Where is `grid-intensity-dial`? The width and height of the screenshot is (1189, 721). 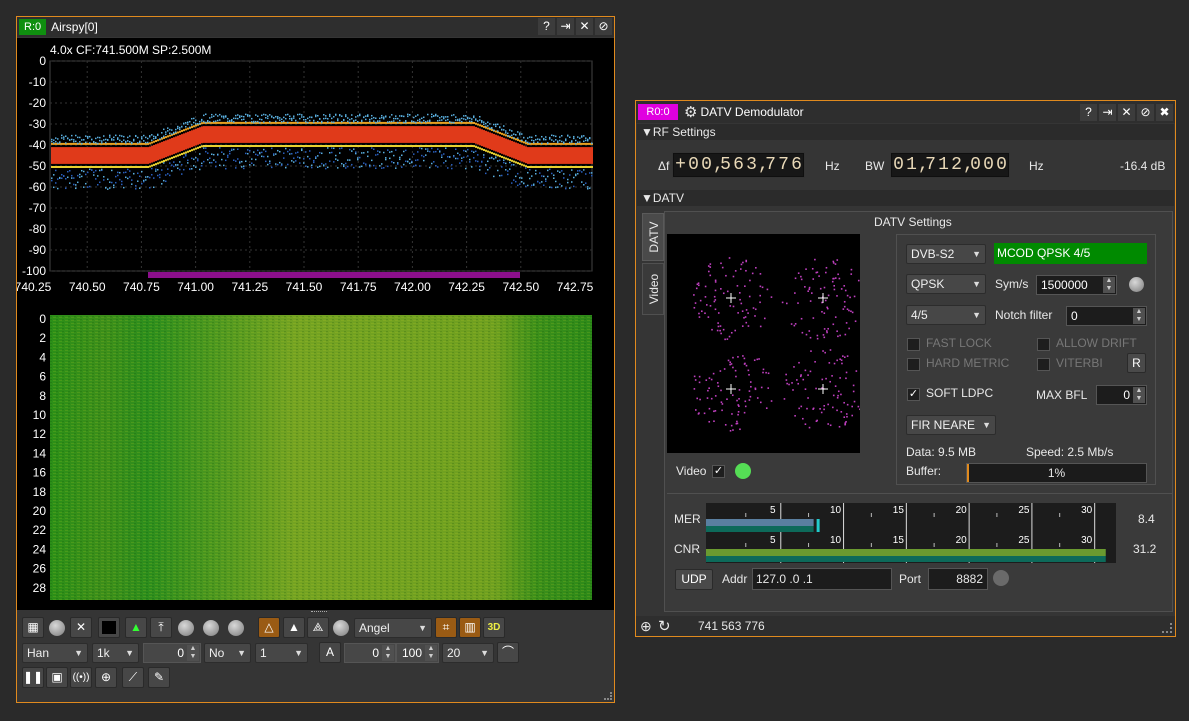 grid-intensity-dial is located at coordinates (57, 628).